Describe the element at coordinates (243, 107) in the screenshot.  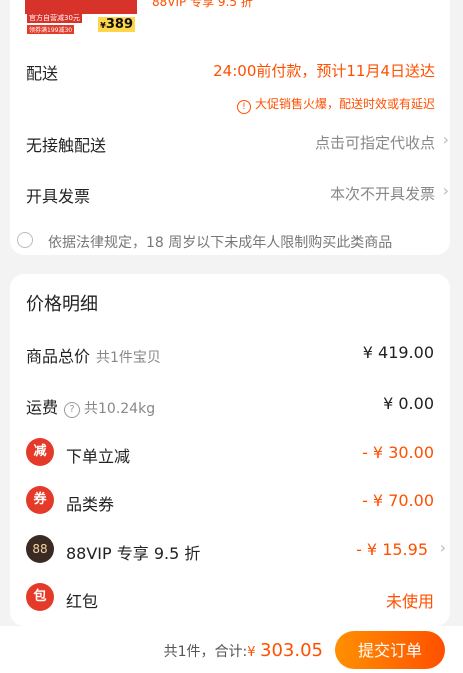
I see `warning-icon: !` at that location.